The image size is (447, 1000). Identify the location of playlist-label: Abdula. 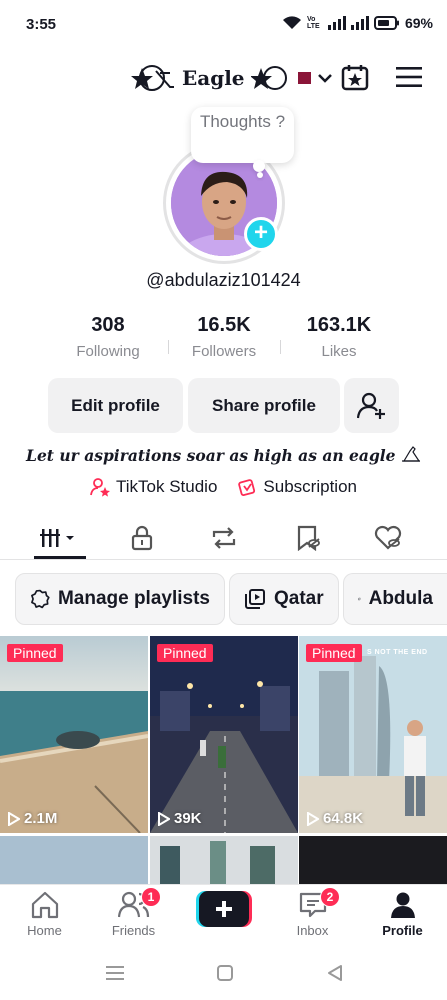
(400, 598).